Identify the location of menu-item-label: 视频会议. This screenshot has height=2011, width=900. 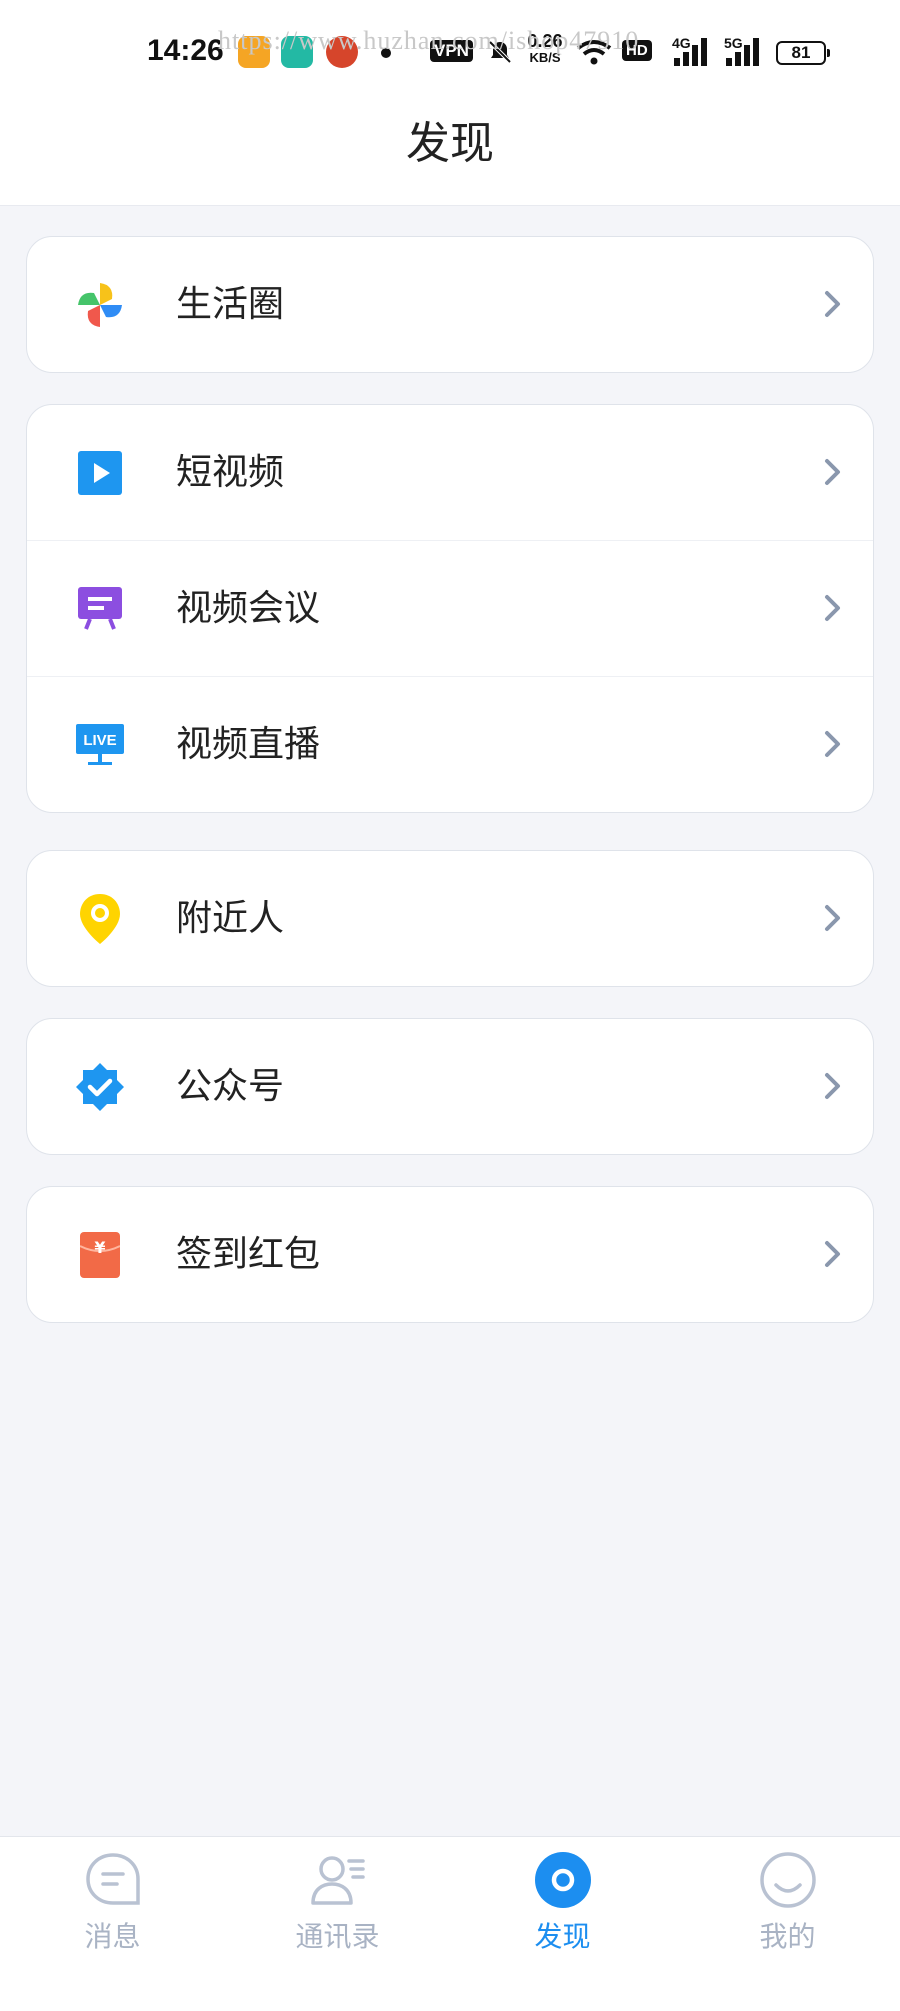
(248, 608).